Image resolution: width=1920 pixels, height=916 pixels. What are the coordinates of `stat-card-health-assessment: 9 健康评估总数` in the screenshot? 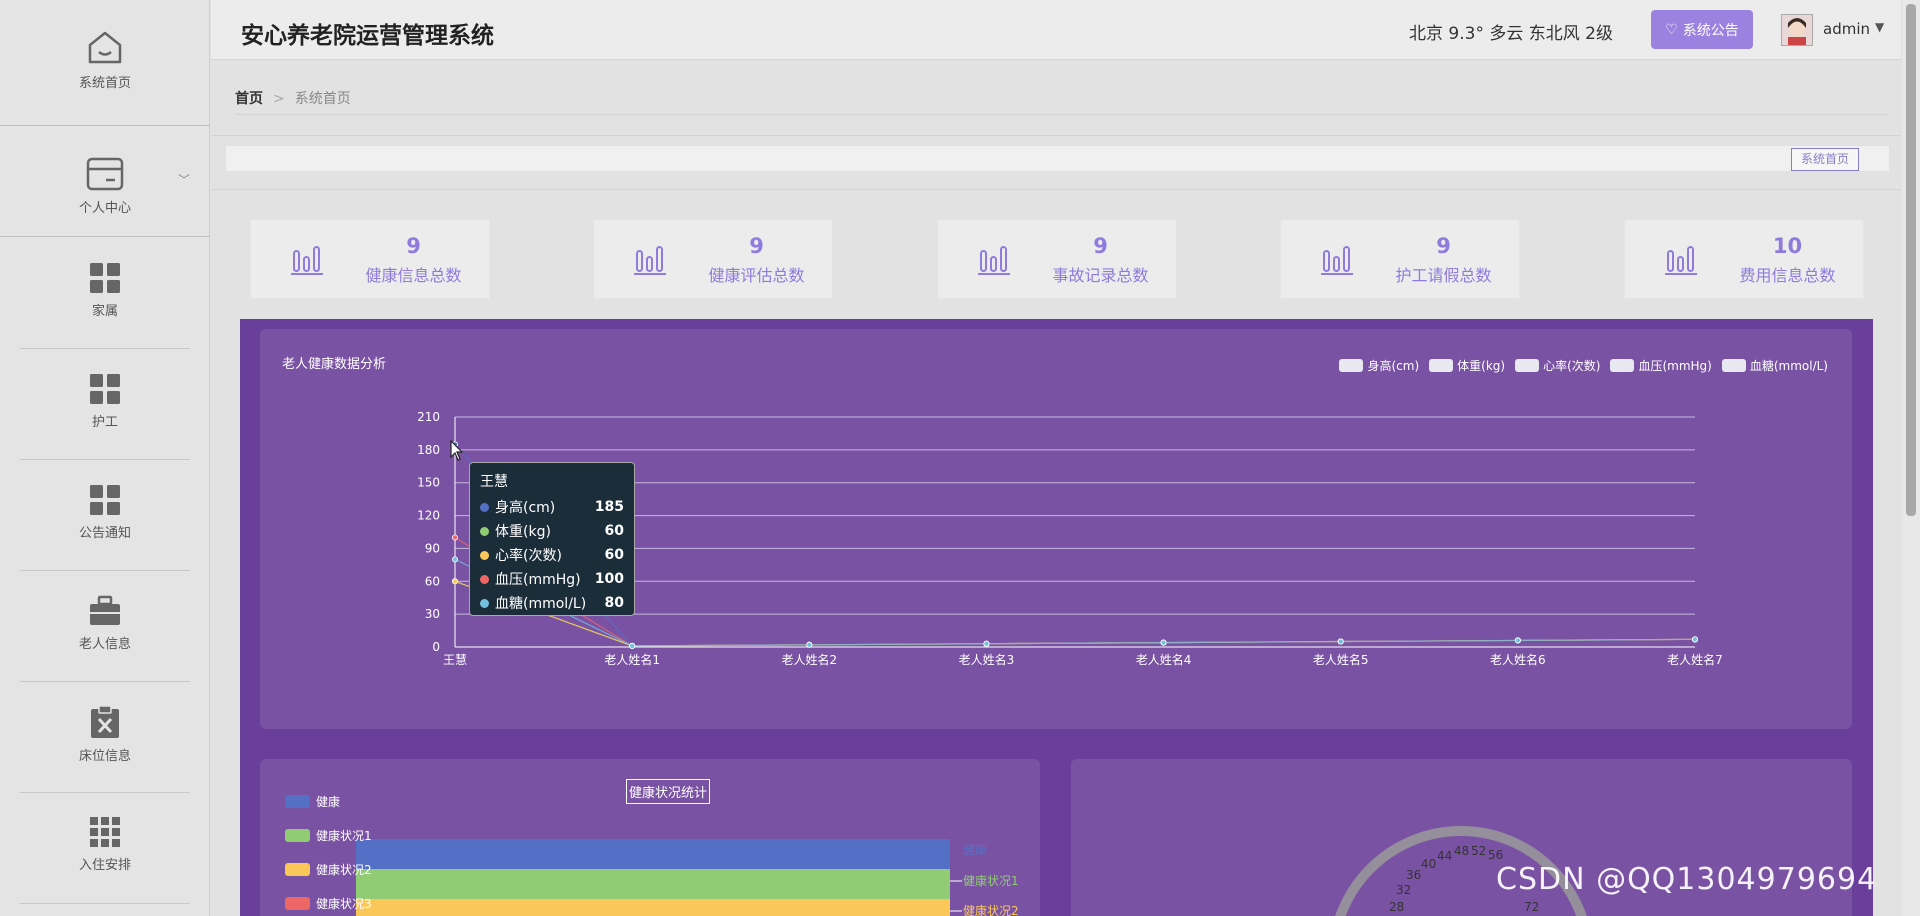 It's located at (713, 259).